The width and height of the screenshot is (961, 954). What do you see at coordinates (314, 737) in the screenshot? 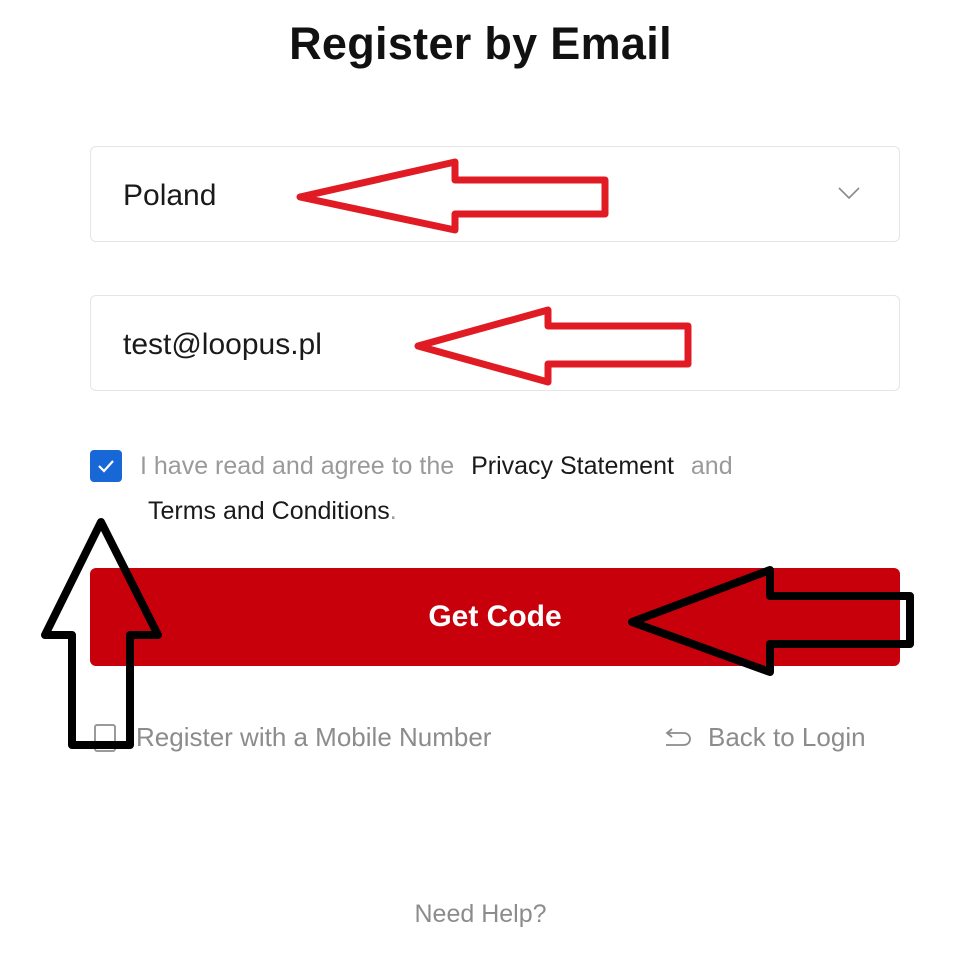
I see `register-mobile-label: Register with a Mobile Number` at bounding box center [314, 737].